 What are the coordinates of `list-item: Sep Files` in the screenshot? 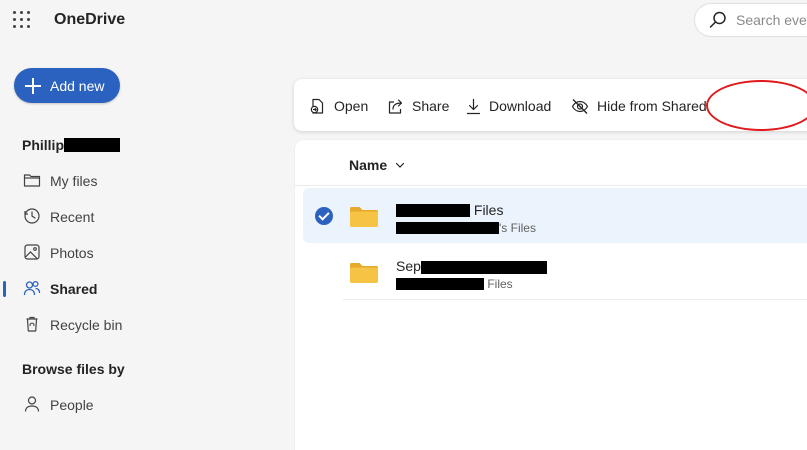 It's located at (555, 271).